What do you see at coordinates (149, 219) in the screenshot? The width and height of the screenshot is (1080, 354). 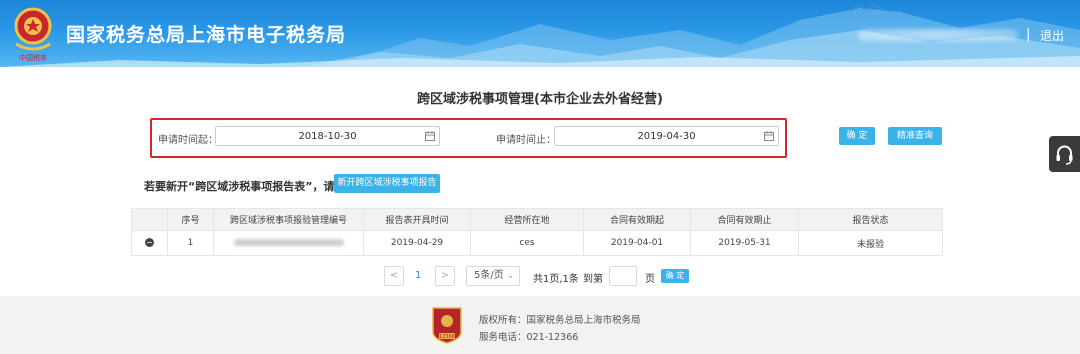 I see `header-expand` at bounding box center [149, 219].